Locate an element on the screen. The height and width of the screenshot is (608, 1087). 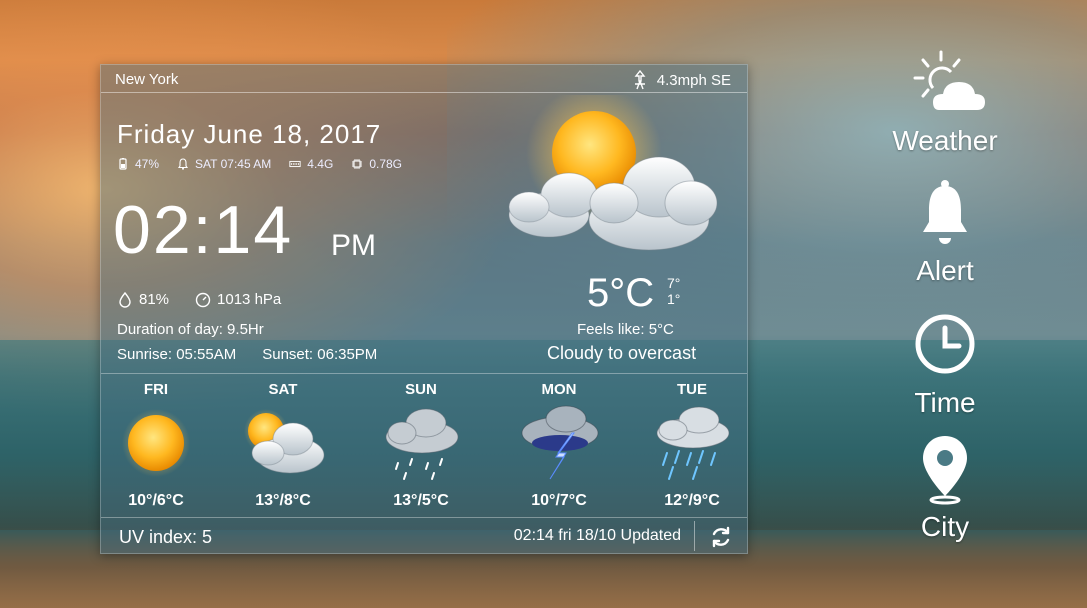
location-pin-icon is located at coordinates (945, 470).